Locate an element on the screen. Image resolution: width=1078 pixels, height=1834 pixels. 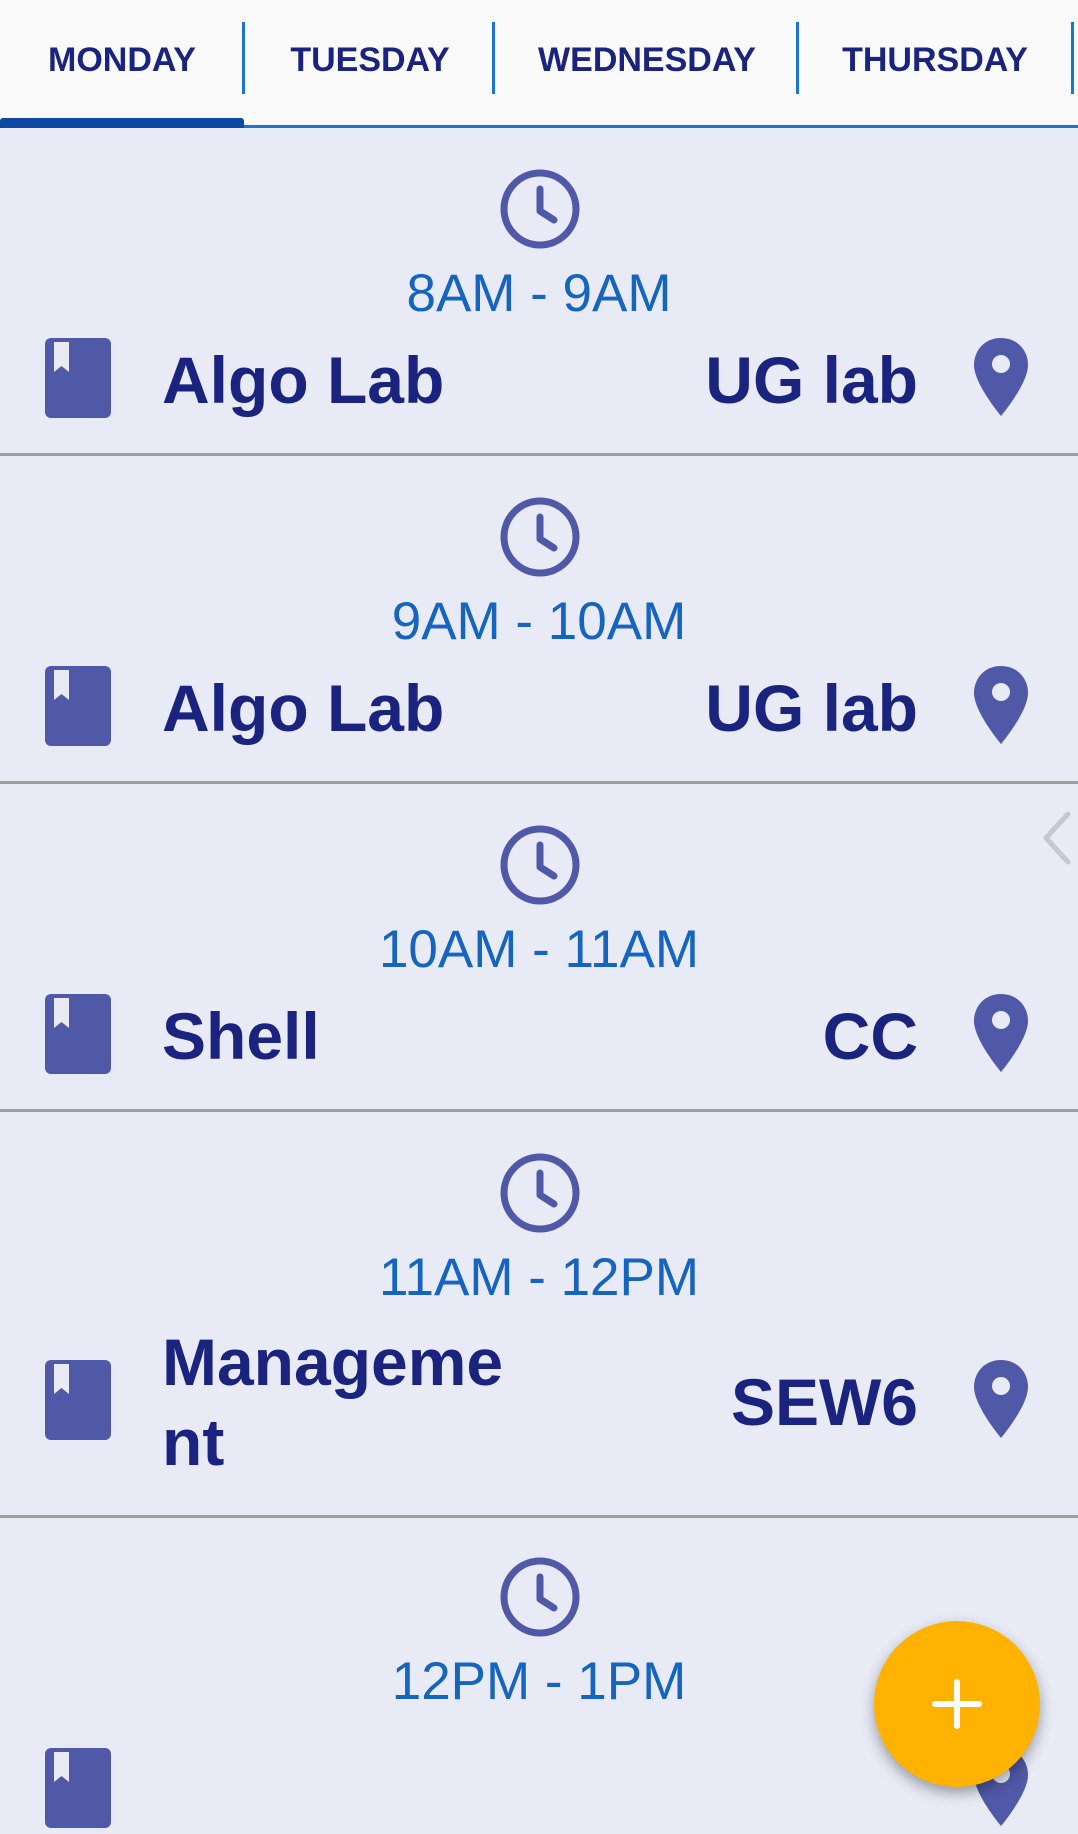
chevron-left-icon is located at coordinates (1057, 838).